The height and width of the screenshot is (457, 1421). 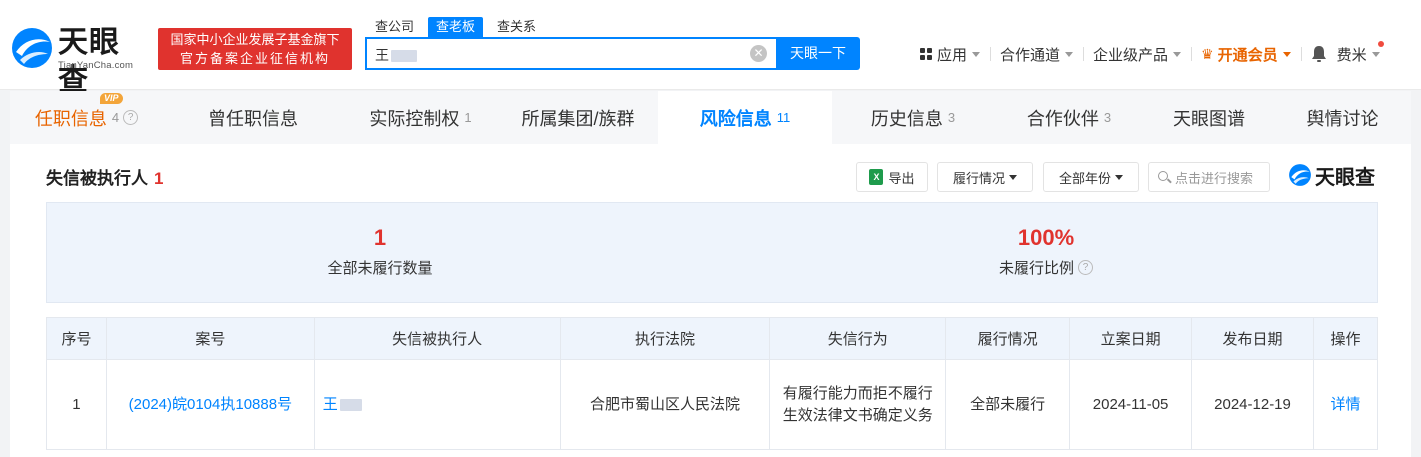 What do you see at coordinates (858, 404) in the screenshot?
I see `cell-behavior: 有履行能力而拒不履行生效法律文书确定义务` at bounding box center [858, 404].